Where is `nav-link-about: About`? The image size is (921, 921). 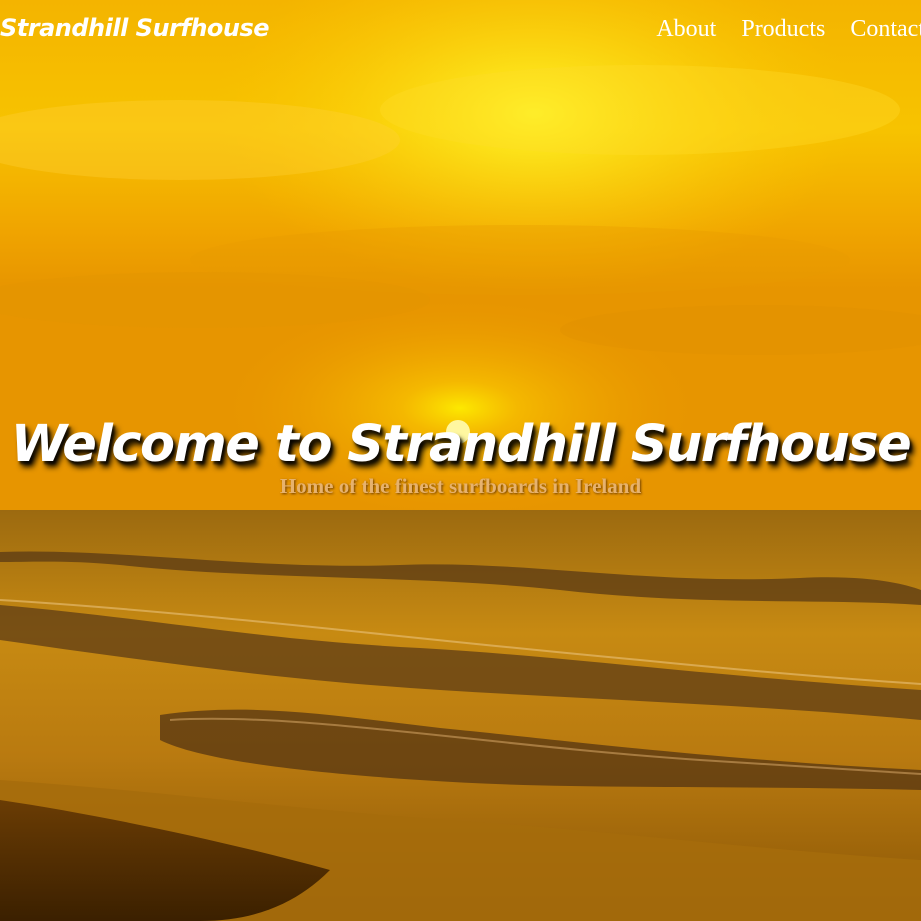
nav-link-about: About is located at coordinates (686, 29).